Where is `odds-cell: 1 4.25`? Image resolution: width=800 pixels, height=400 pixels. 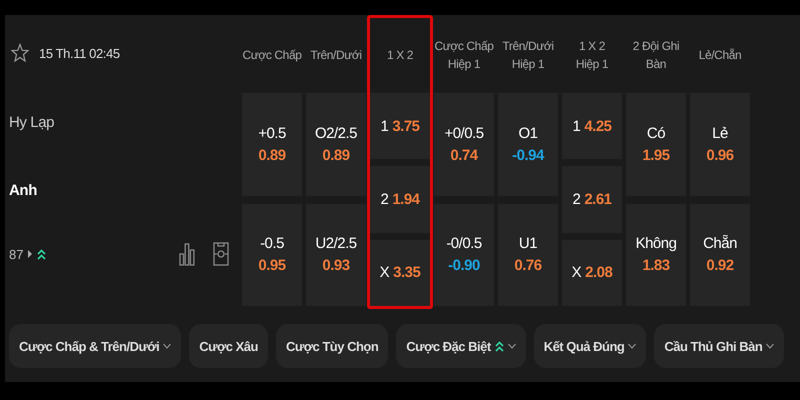 odds-cell: 1 4.25 is located at coordinates (592, 126).